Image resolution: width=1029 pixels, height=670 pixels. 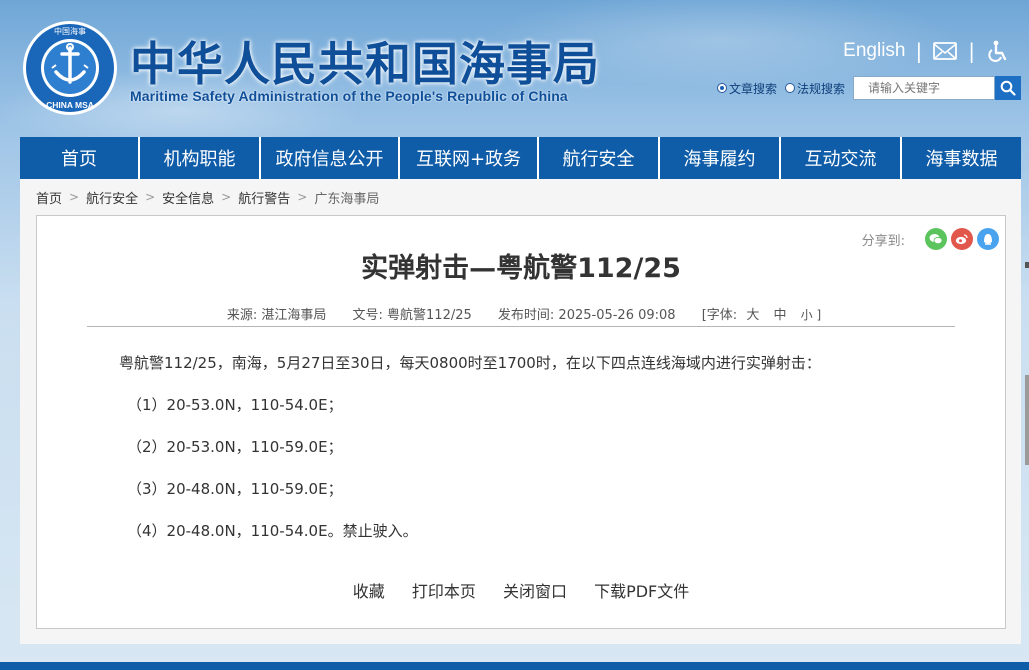 What do you see at coordinates (276, 315) in the screenshot?
I see `meta-source: 来源: 湛江海事局` at bounding box center [276, 315].